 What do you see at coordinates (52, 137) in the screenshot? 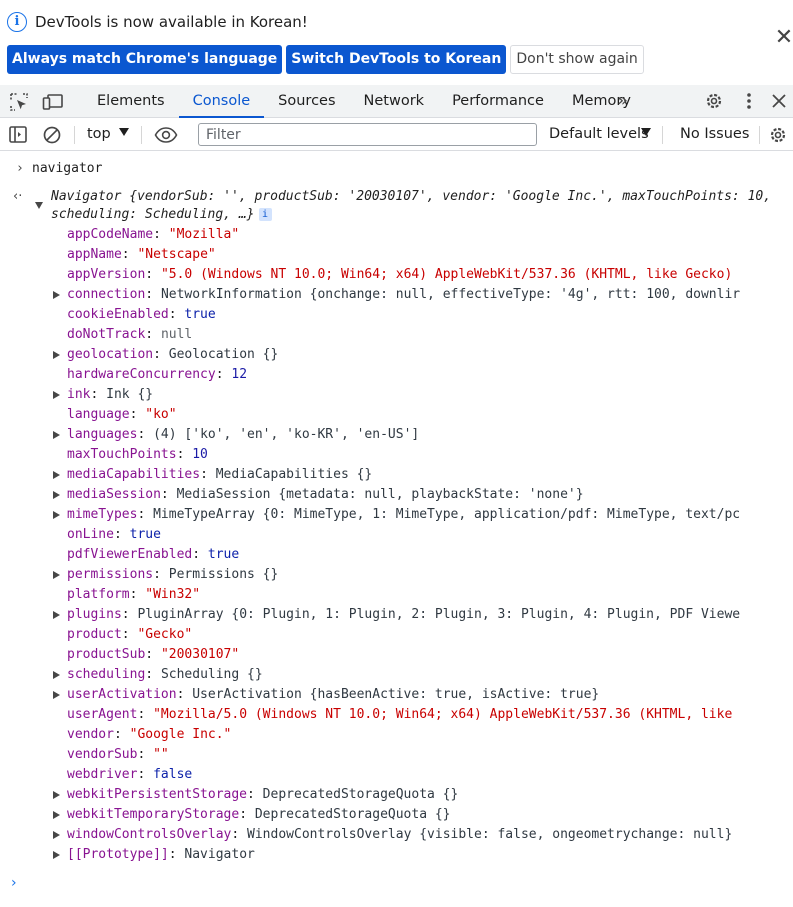
I see `clear-console-icon` at bounding box center [52, 137].